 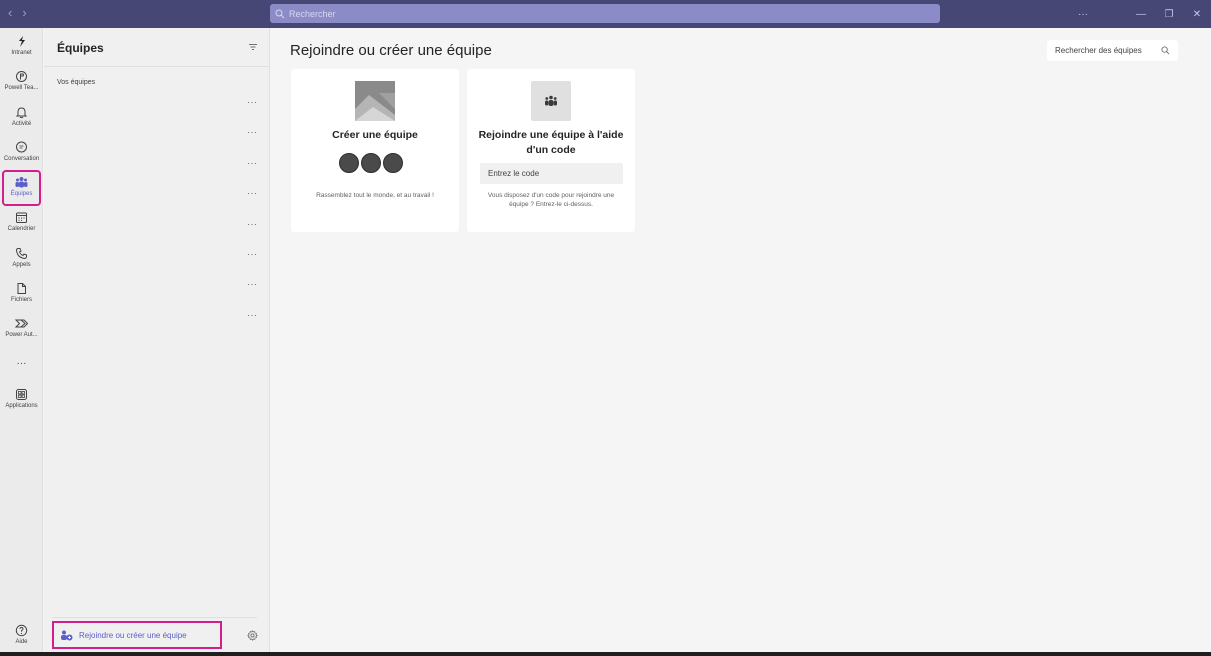 I want to click on more-options-button: ···, so click(x=1083, y=14).